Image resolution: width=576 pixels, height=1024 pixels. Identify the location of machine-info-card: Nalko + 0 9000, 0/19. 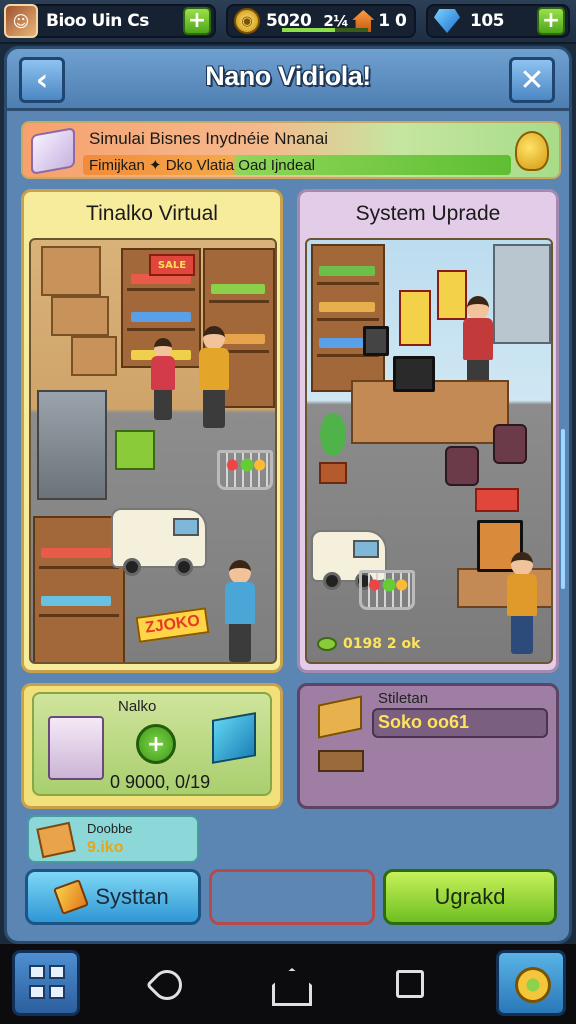
(152, 746).